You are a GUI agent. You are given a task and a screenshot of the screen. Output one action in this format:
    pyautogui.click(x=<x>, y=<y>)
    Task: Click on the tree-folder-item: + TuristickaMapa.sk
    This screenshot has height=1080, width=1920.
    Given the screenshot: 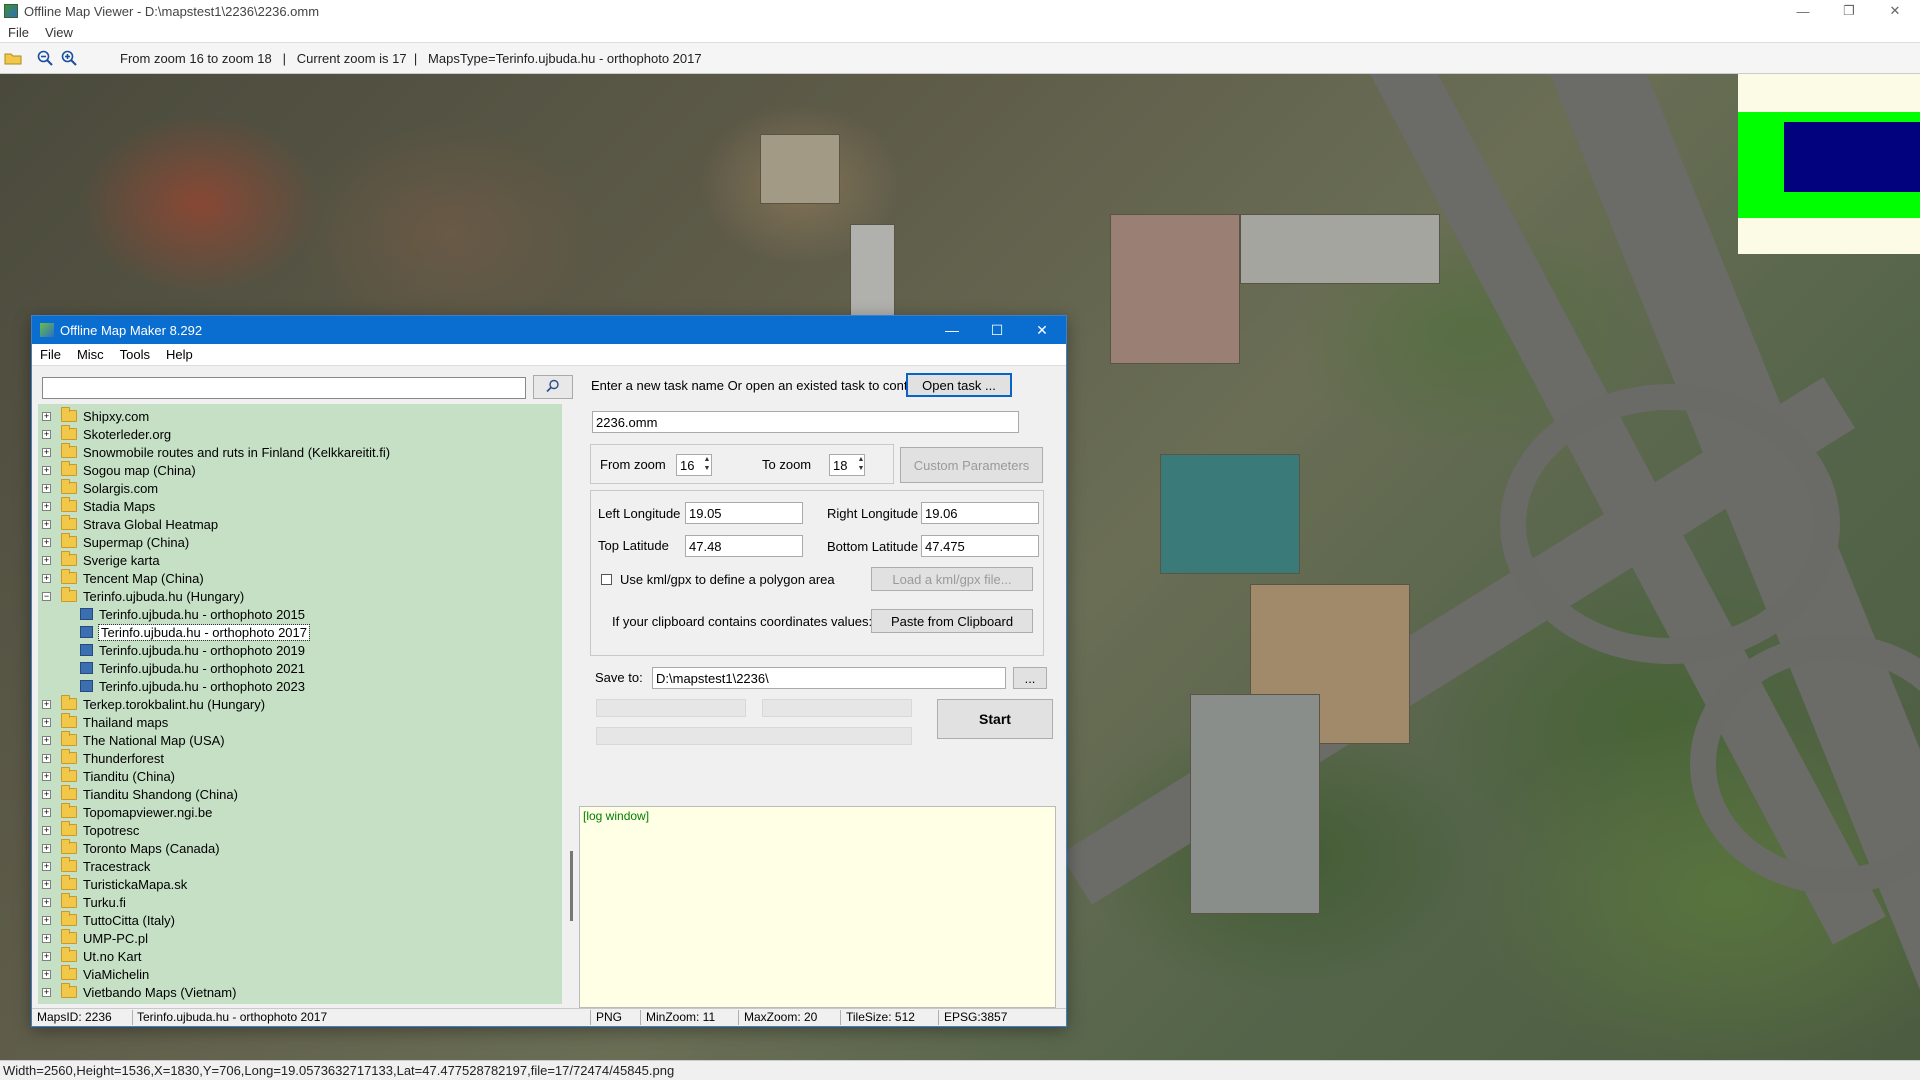 What is the action you would take?
    pyautogui.click(x=293, y=884)
    